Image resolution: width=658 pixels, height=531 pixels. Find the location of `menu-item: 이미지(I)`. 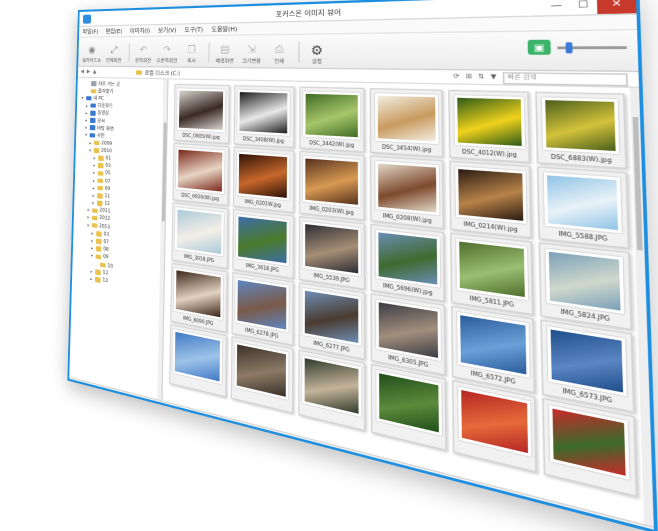

menu-item: 이미지(I) is located at coordinates (140, 30).